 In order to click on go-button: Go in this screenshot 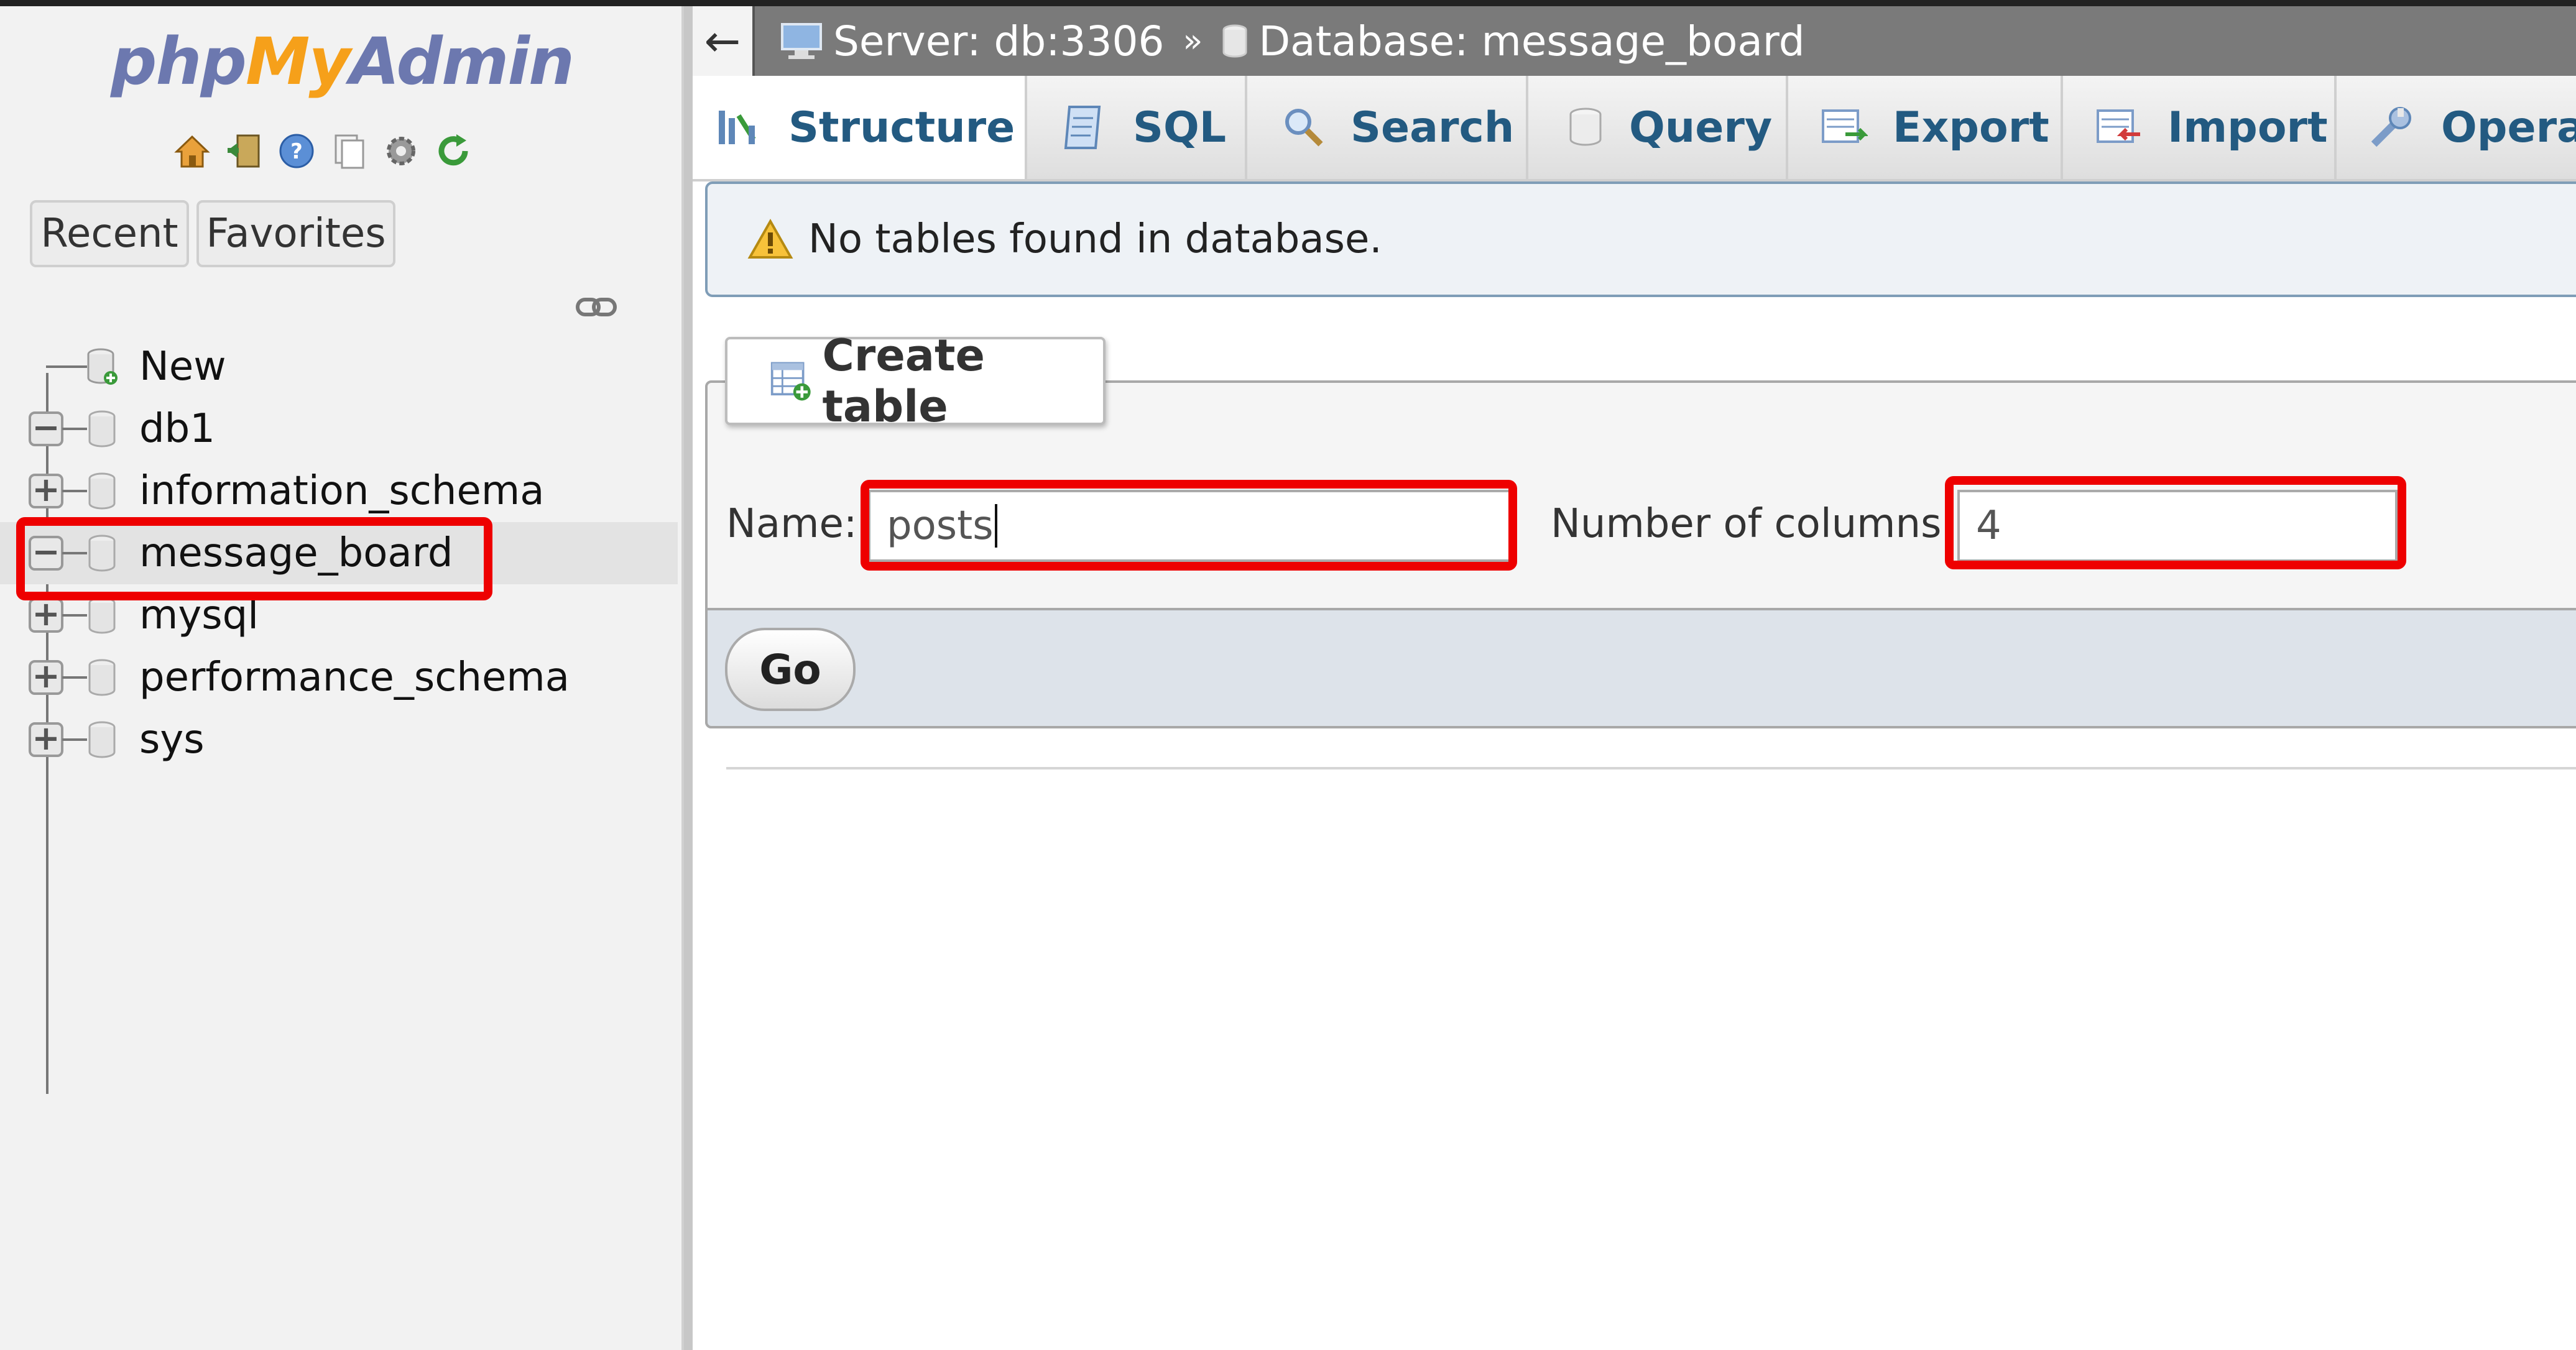, I will do `click(790, 669)`.